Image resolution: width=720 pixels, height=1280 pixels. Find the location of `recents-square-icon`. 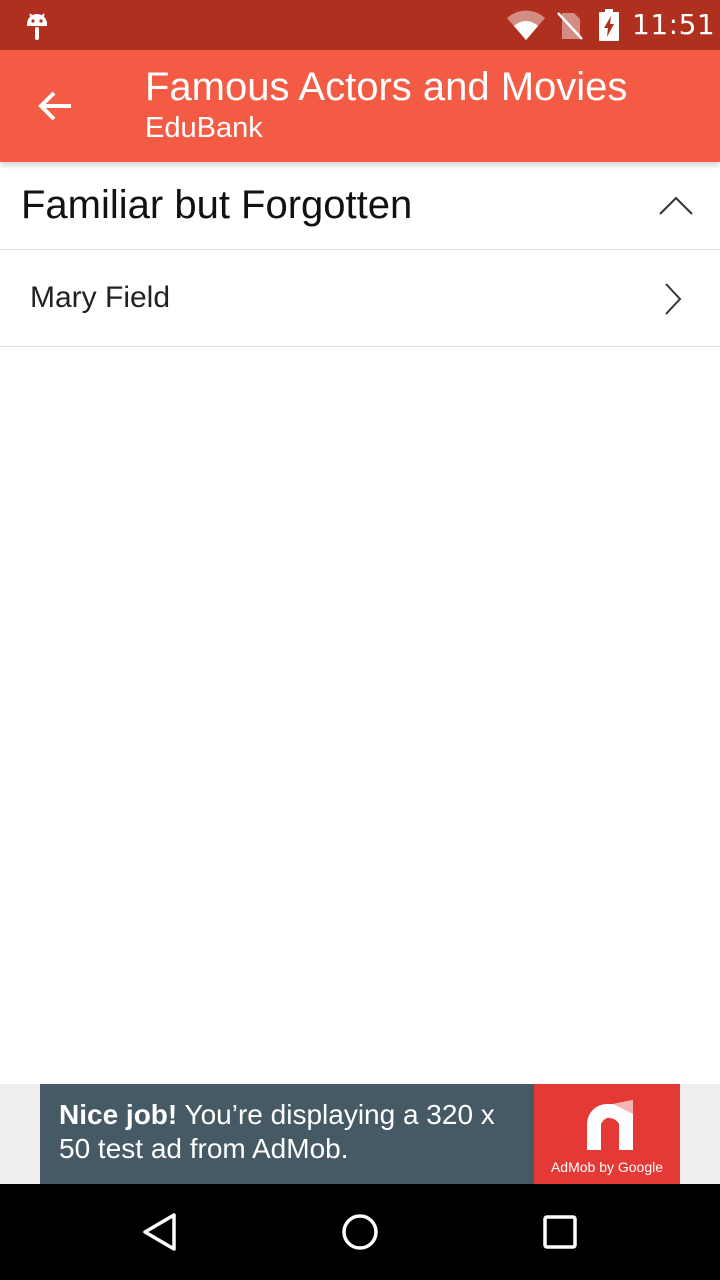

recents-square-icon is located at coordinates (560, 1232).